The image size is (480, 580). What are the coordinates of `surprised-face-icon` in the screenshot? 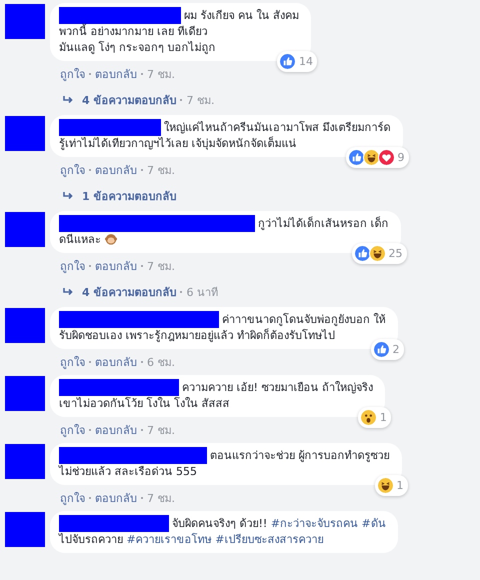 It's located at (368, 417).